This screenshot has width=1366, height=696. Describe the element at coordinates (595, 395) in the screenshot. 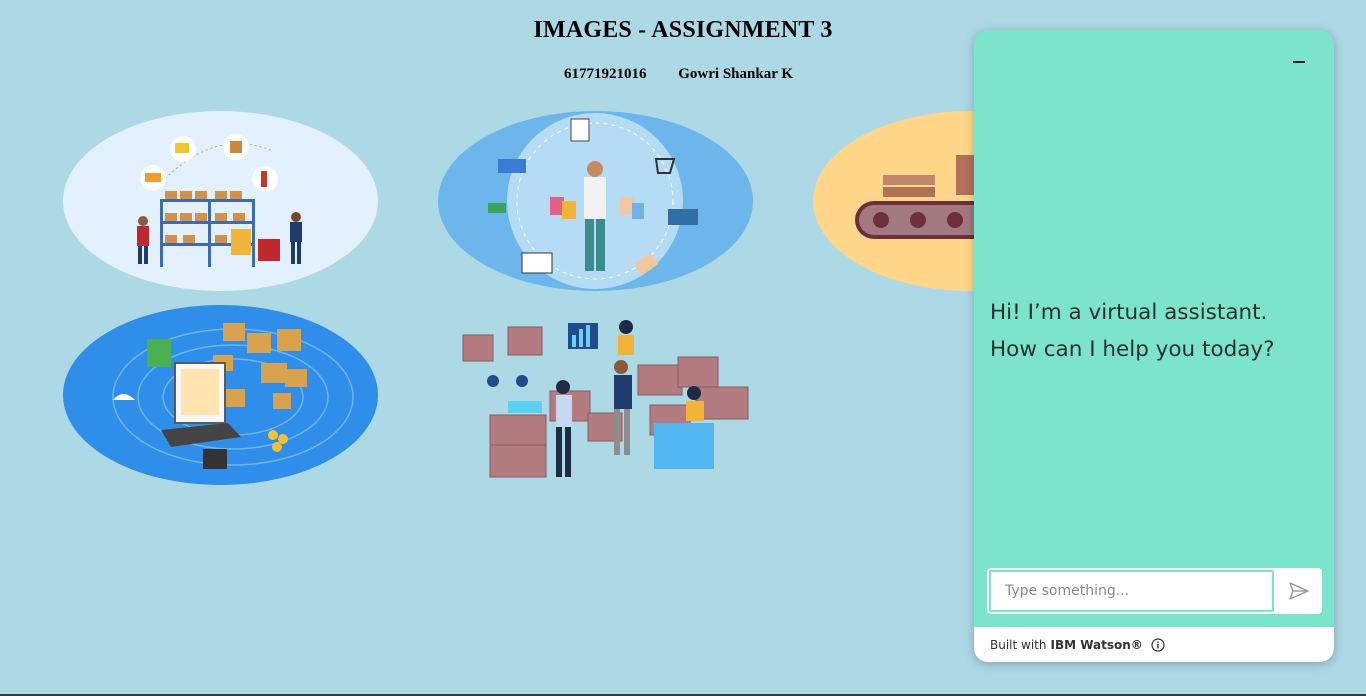

I see `warehouse-workers-boxes-illustration` at that location.